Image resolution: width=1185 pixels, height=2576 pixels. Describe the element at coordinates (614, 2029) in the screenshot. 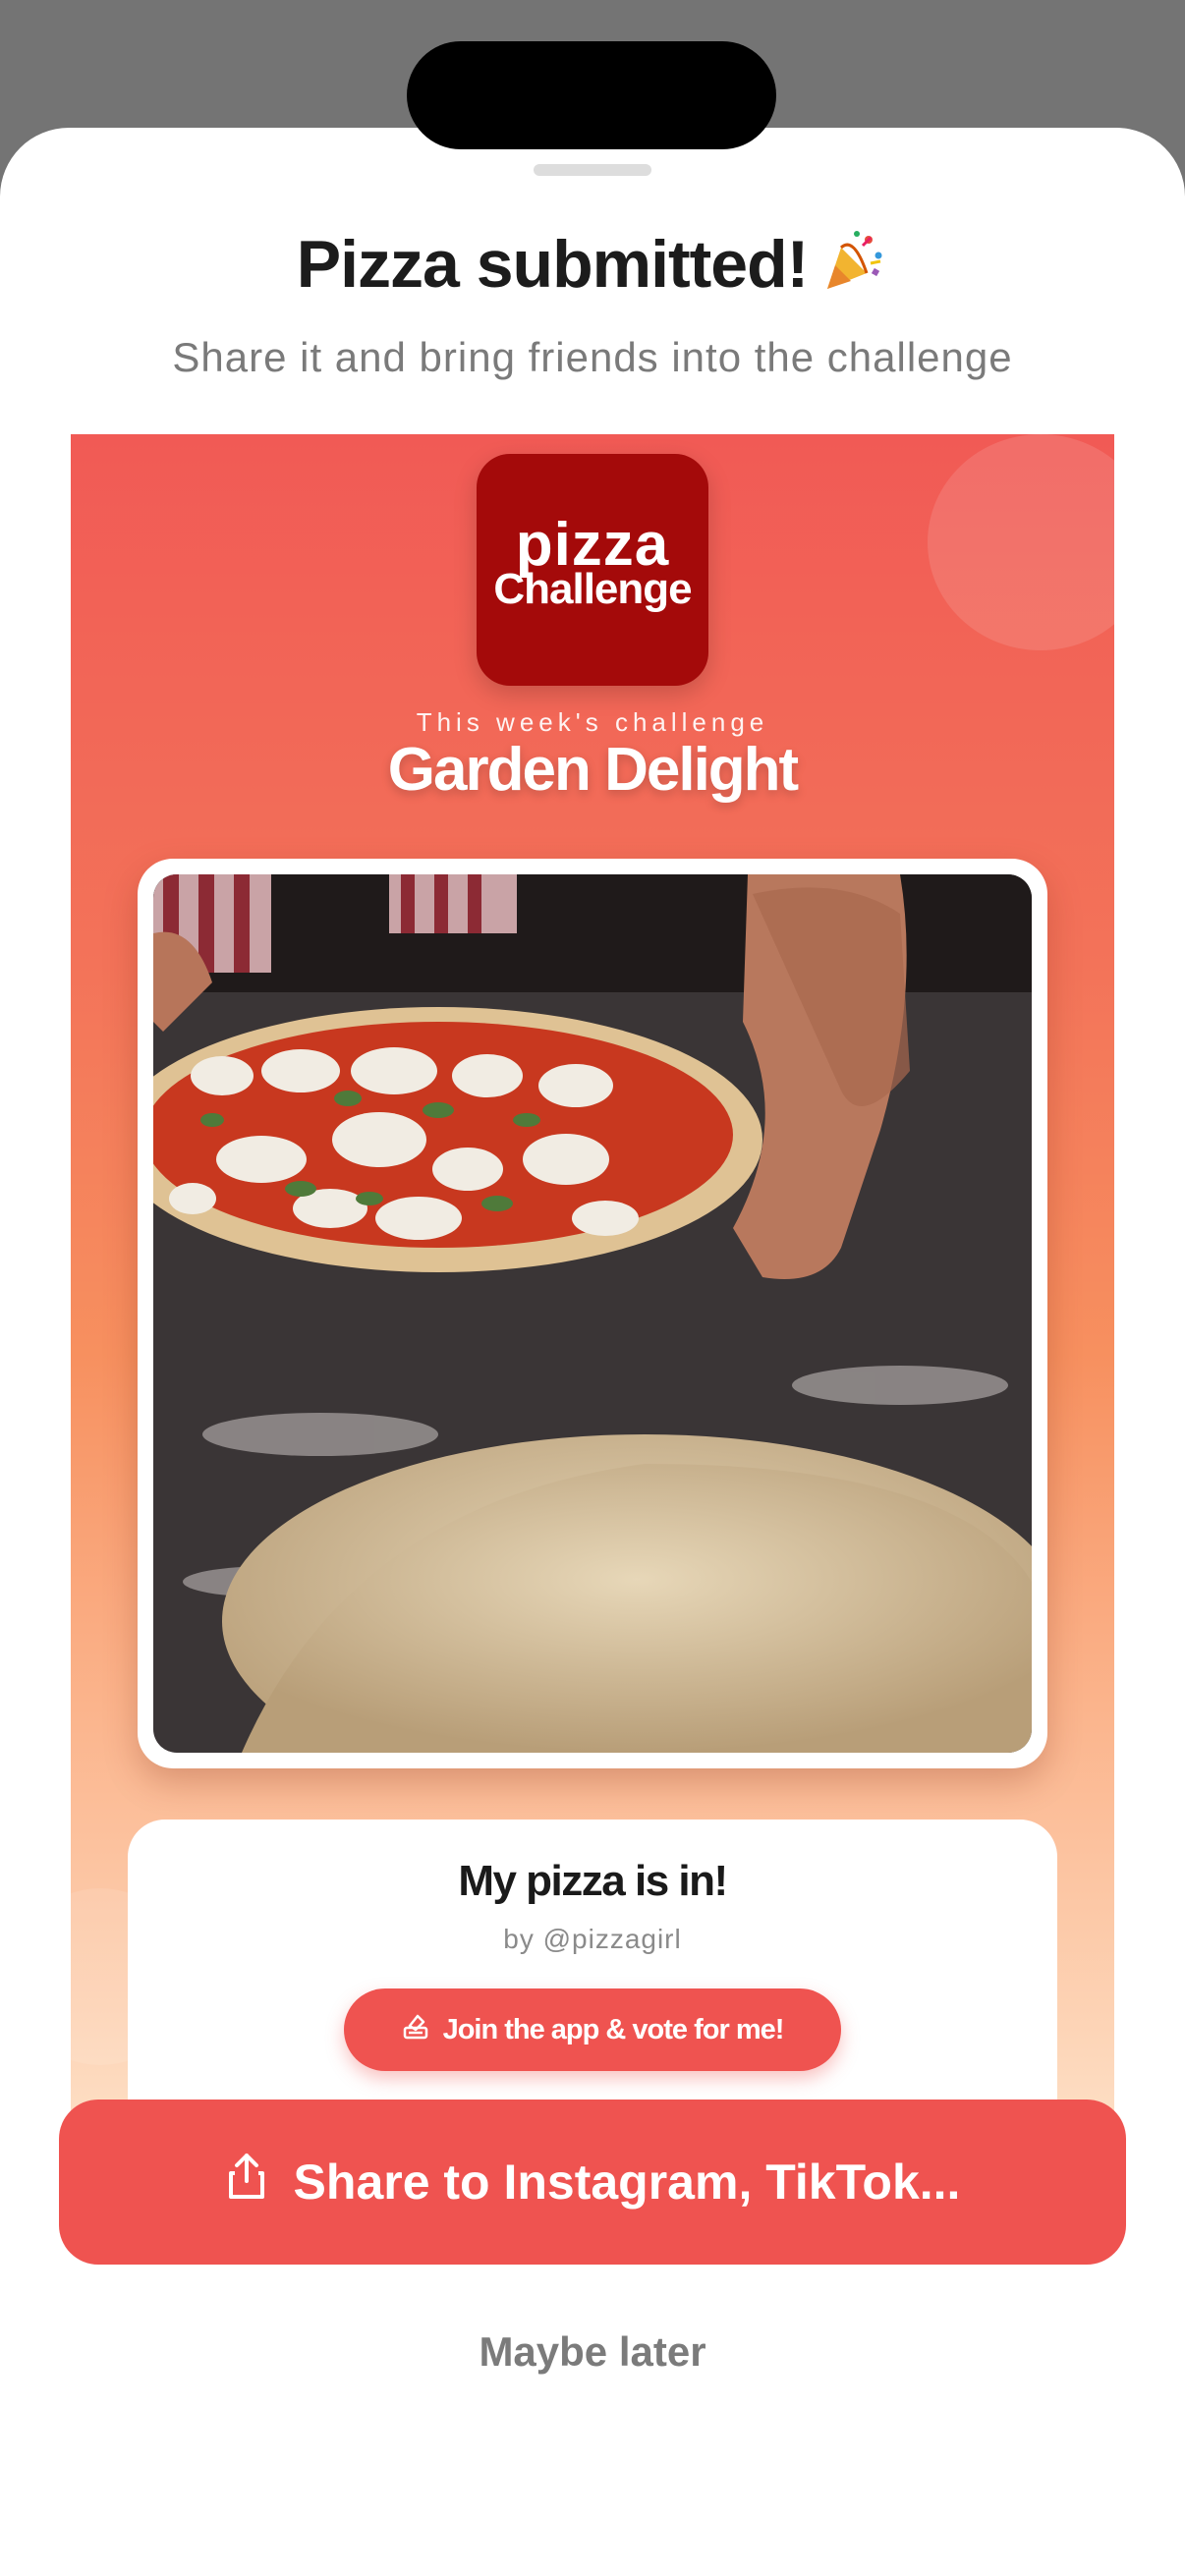

I see `vote-button-label: Join the app & vote for me!` at that location.